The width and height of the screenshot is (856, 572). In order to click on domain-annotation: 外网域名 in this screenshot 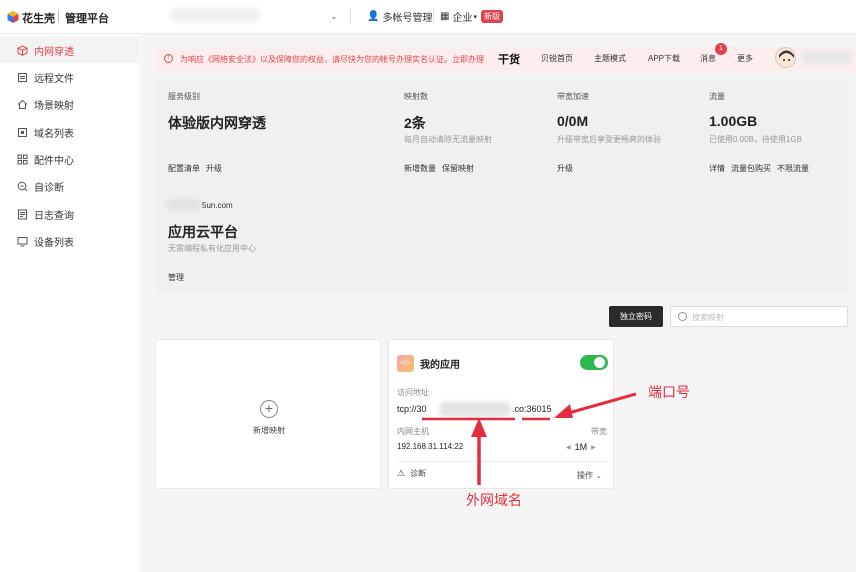, I will do `click(494, 500)`.